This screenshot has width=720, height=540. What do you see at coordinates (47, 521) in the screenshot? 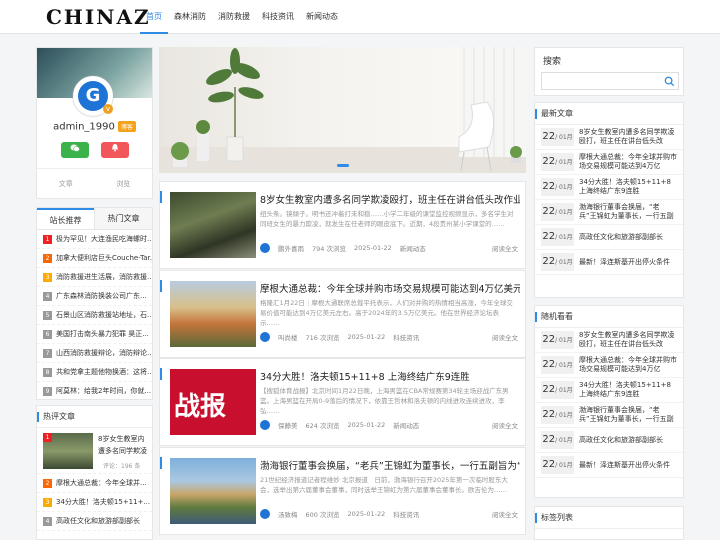
I see `rank-number: 4` at bounding box center [47, 521].